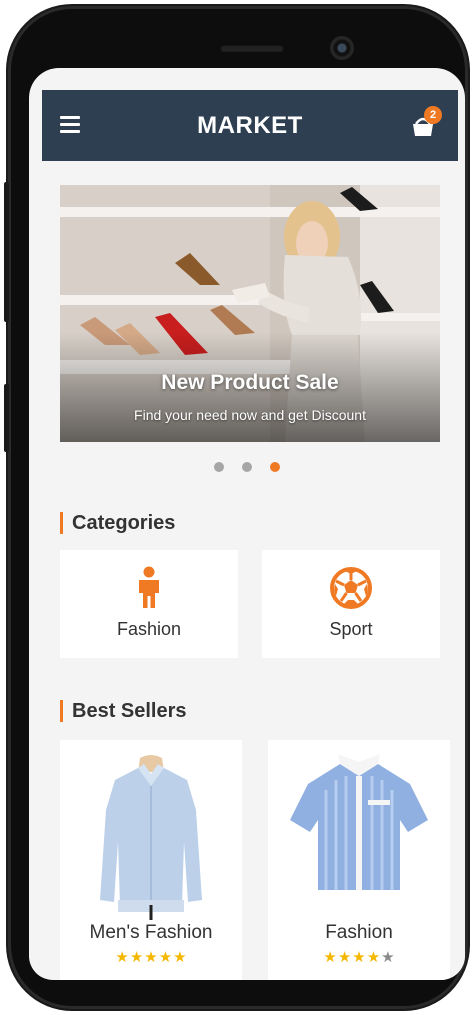 This screenshot has height=1015, width=473. I want to click on product-image-striped-shirt, so click(359, 822).